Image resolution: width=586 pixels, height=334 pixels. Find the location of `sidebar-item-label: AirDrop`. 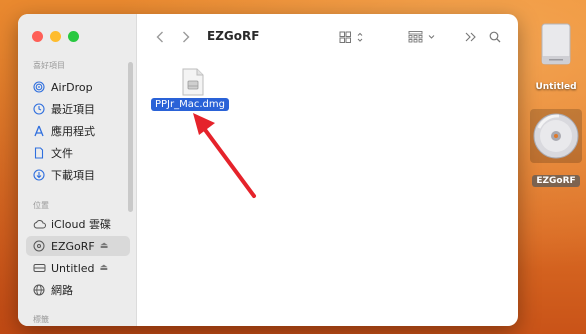

sidebar-item-label: AirDrop is located at coordinates (72, 87).